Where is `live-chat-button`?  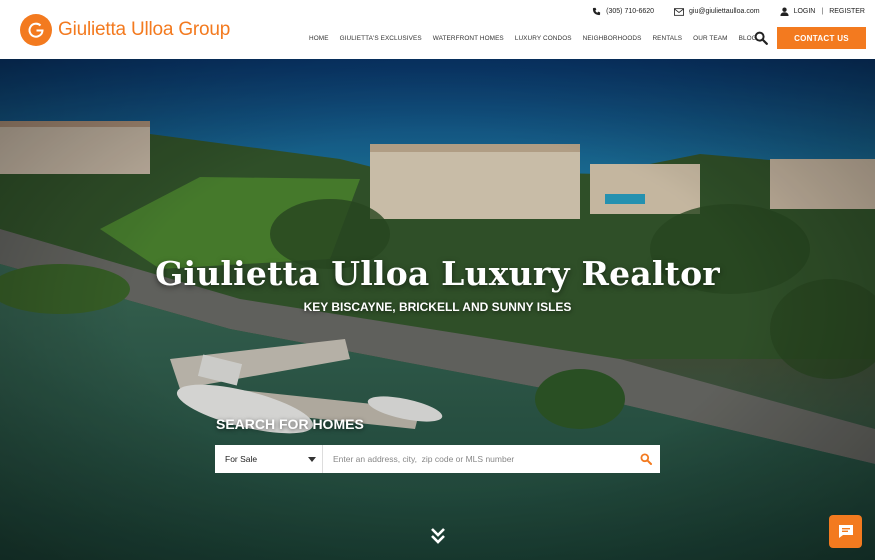
live-chat-button is located at coordinates (845, 531).